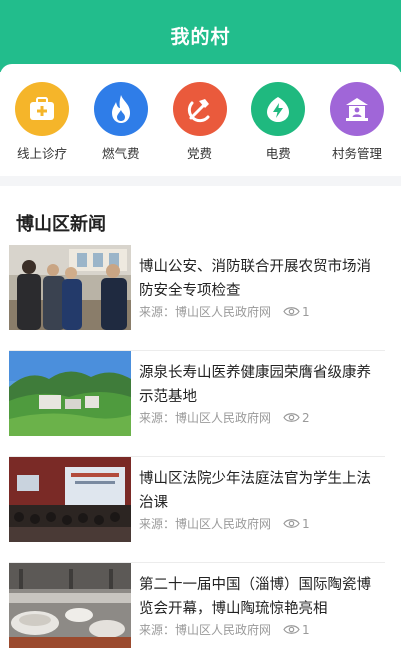 This screenshot has width=401, height=660. What do you see at coordinates (70, 393) in the screenshot?
I see `news-thumbnail-resort` at bounding box center [70, 393].